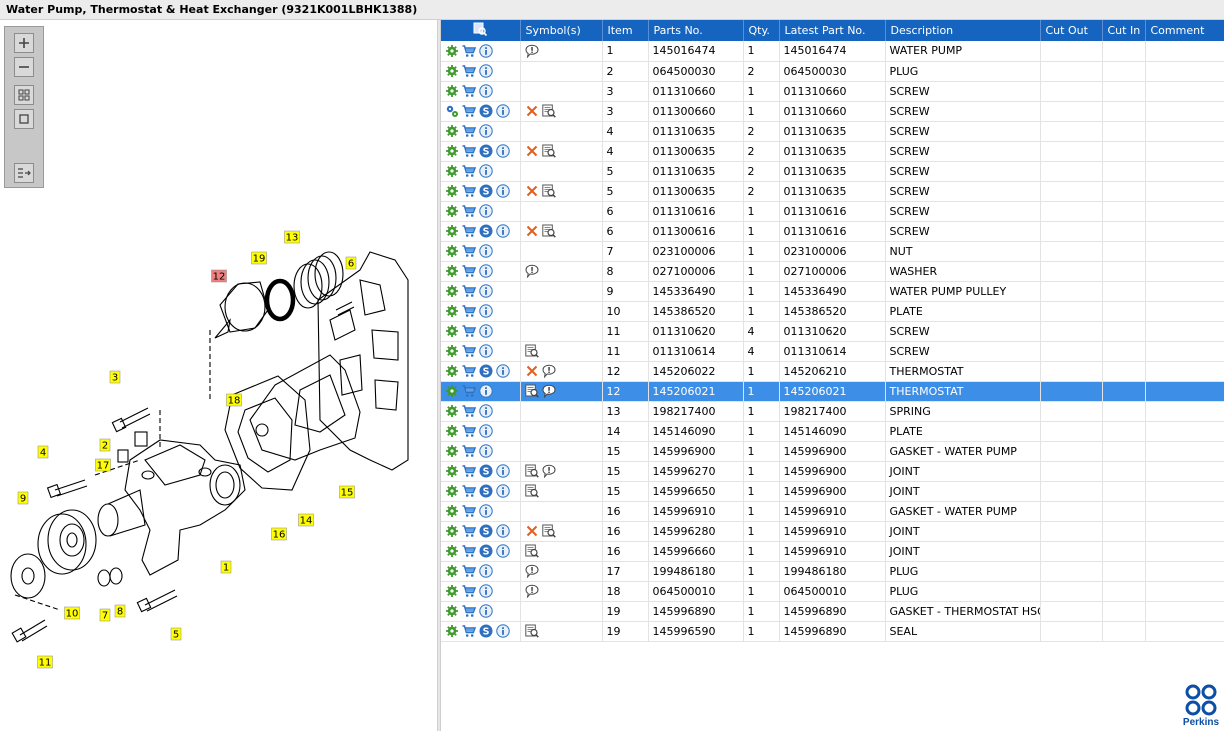 This screenshot has width=1224, height=731. I want to click on callout-19: 19, so click(259, 258).